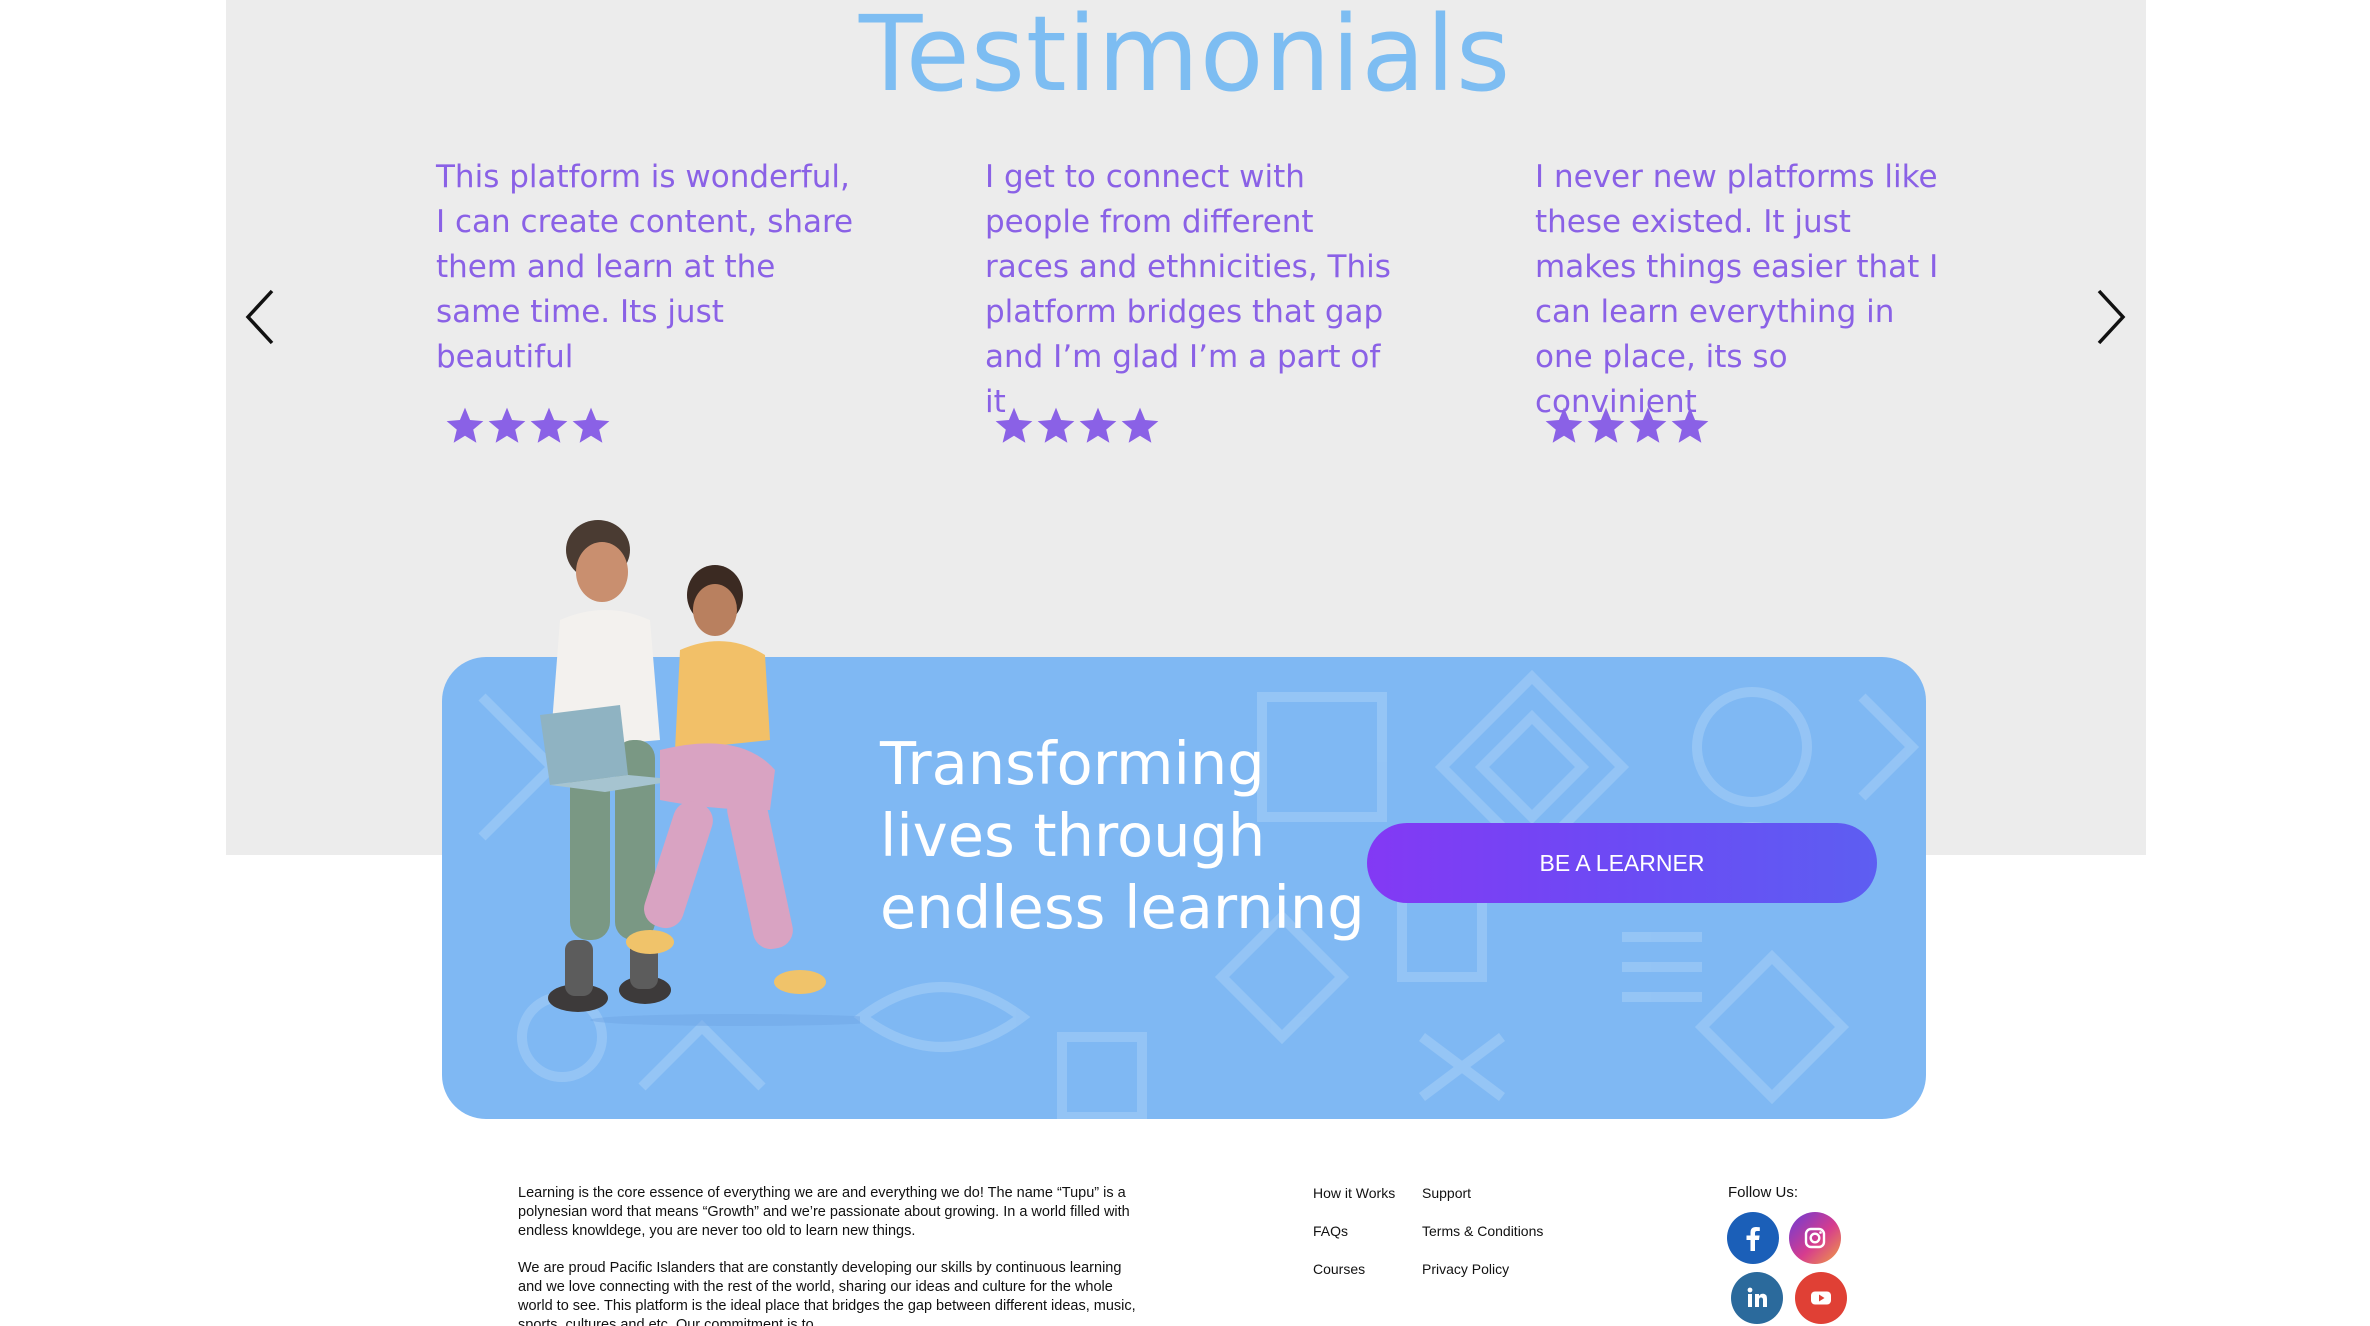  What do you see at coordinates (1821, 1298) in the screenshot?
I see `youtube-icon` at bounding box center [1821, 1298].